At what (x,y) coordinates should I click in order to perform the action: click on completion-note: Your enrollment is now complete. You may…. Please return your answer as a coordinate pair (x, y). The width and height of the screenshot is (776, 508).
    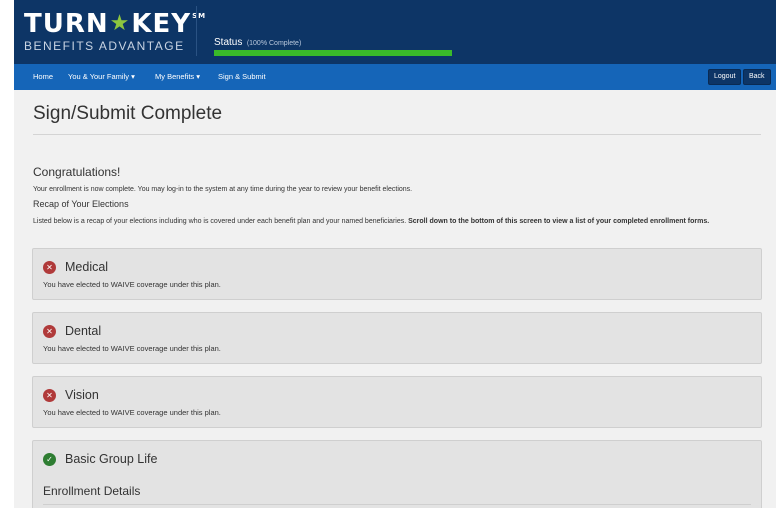
    Looking at the image, I should click on (223, 189).